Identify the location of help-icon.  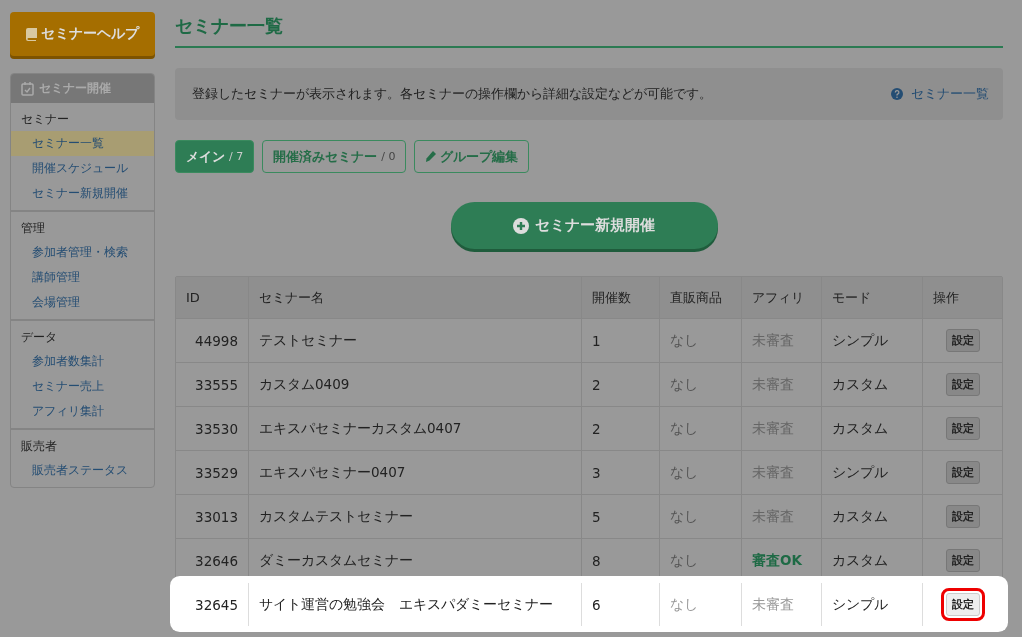
(897, 94).